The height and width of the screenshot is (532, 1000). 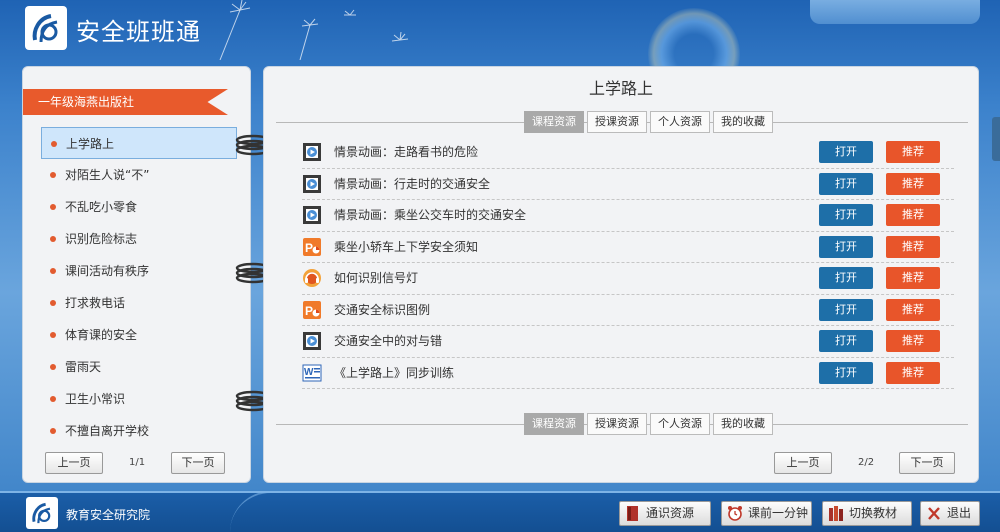 What do you see at coordinates (314, 30) in the screenshot?
I see `dandelion-decoration-icon` at bounding box center [314, 30].